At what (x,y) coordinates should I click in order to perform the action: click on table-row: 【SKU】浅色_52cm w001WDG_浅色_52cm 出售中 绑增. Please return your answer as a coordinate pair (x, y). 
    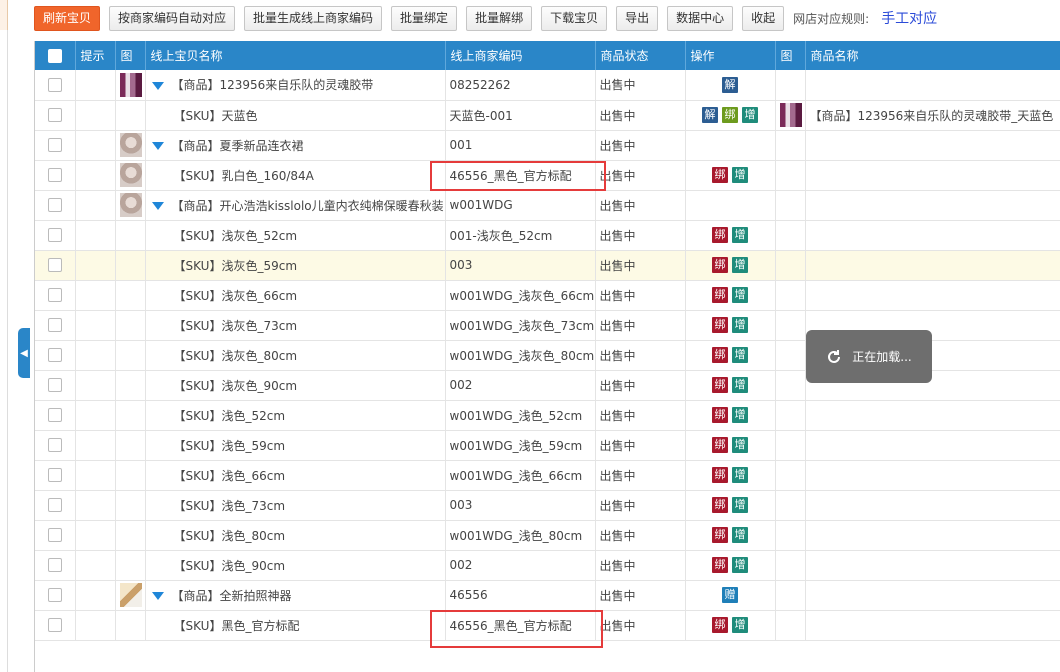
    Looking at the image, I should click on (547, 415).